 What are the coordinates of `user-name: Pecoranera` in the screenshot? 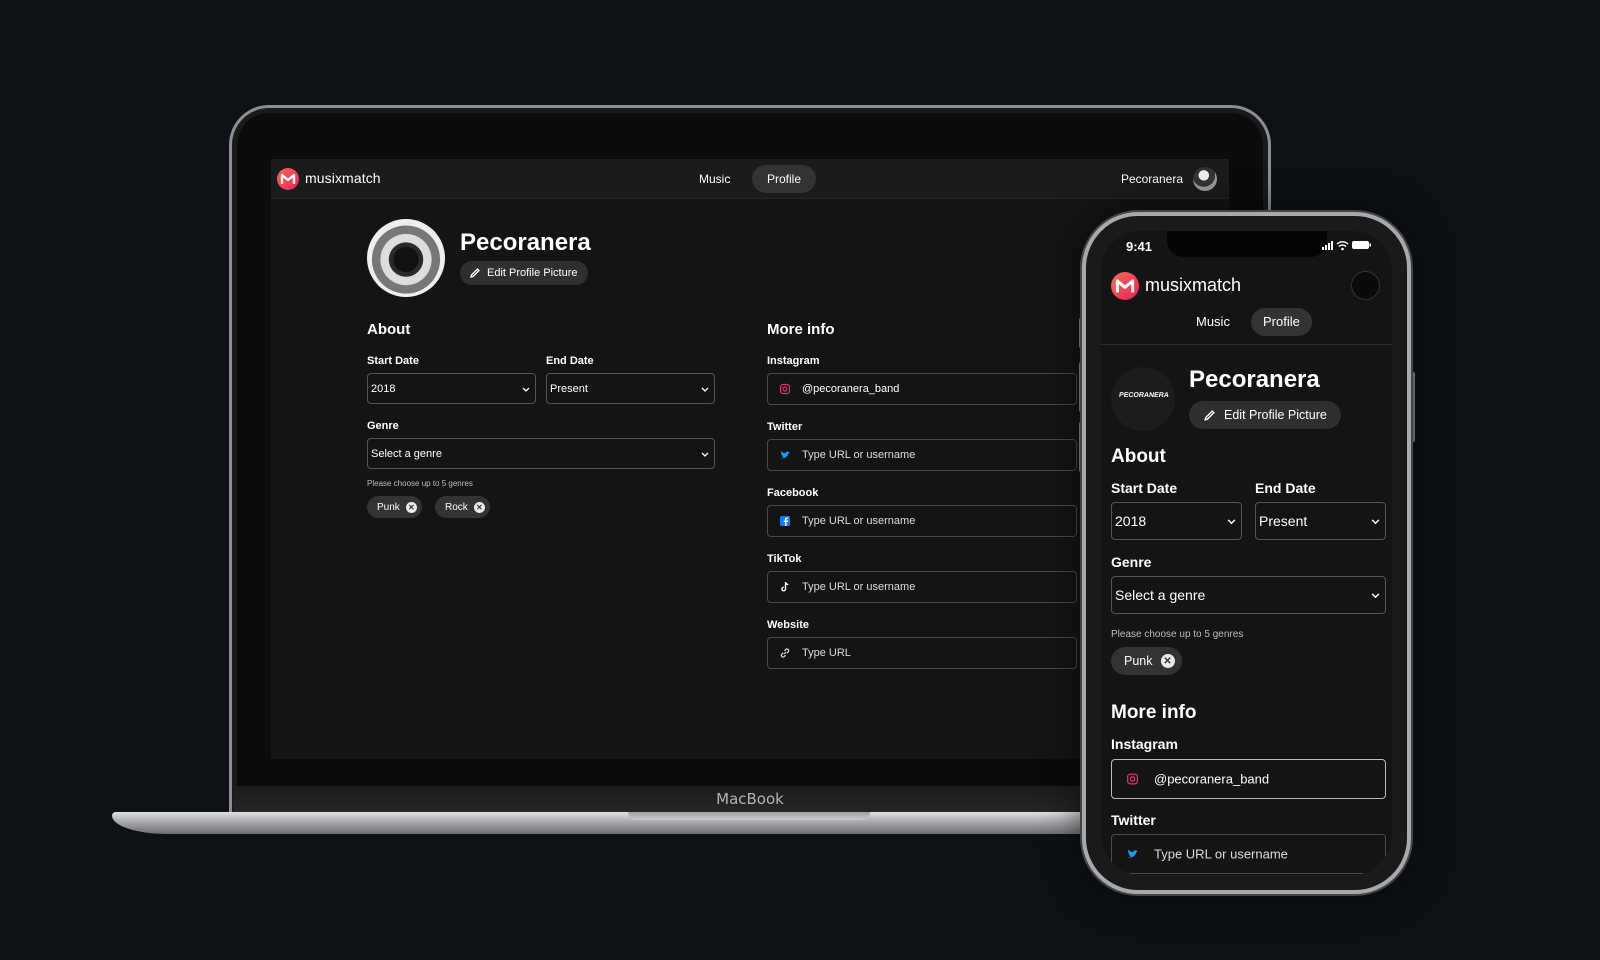 It's located at (1152, 179).